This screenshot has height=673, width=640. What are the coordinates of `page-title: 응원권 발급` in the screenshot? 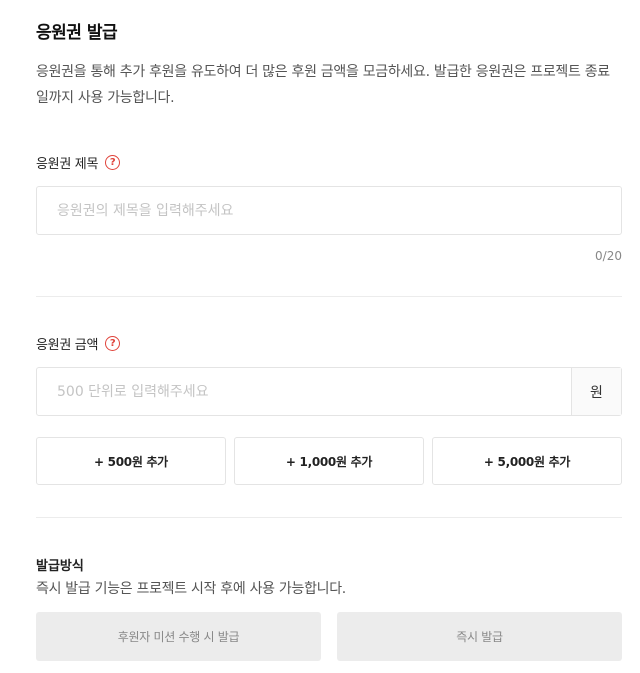 It's located at (77, 33).